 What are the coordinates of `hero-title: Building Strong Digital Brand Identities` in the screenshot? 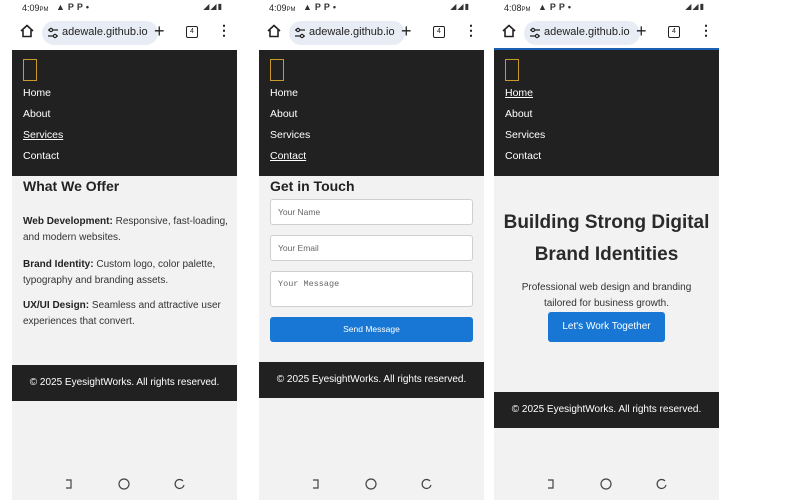 It's located at (606, 239).